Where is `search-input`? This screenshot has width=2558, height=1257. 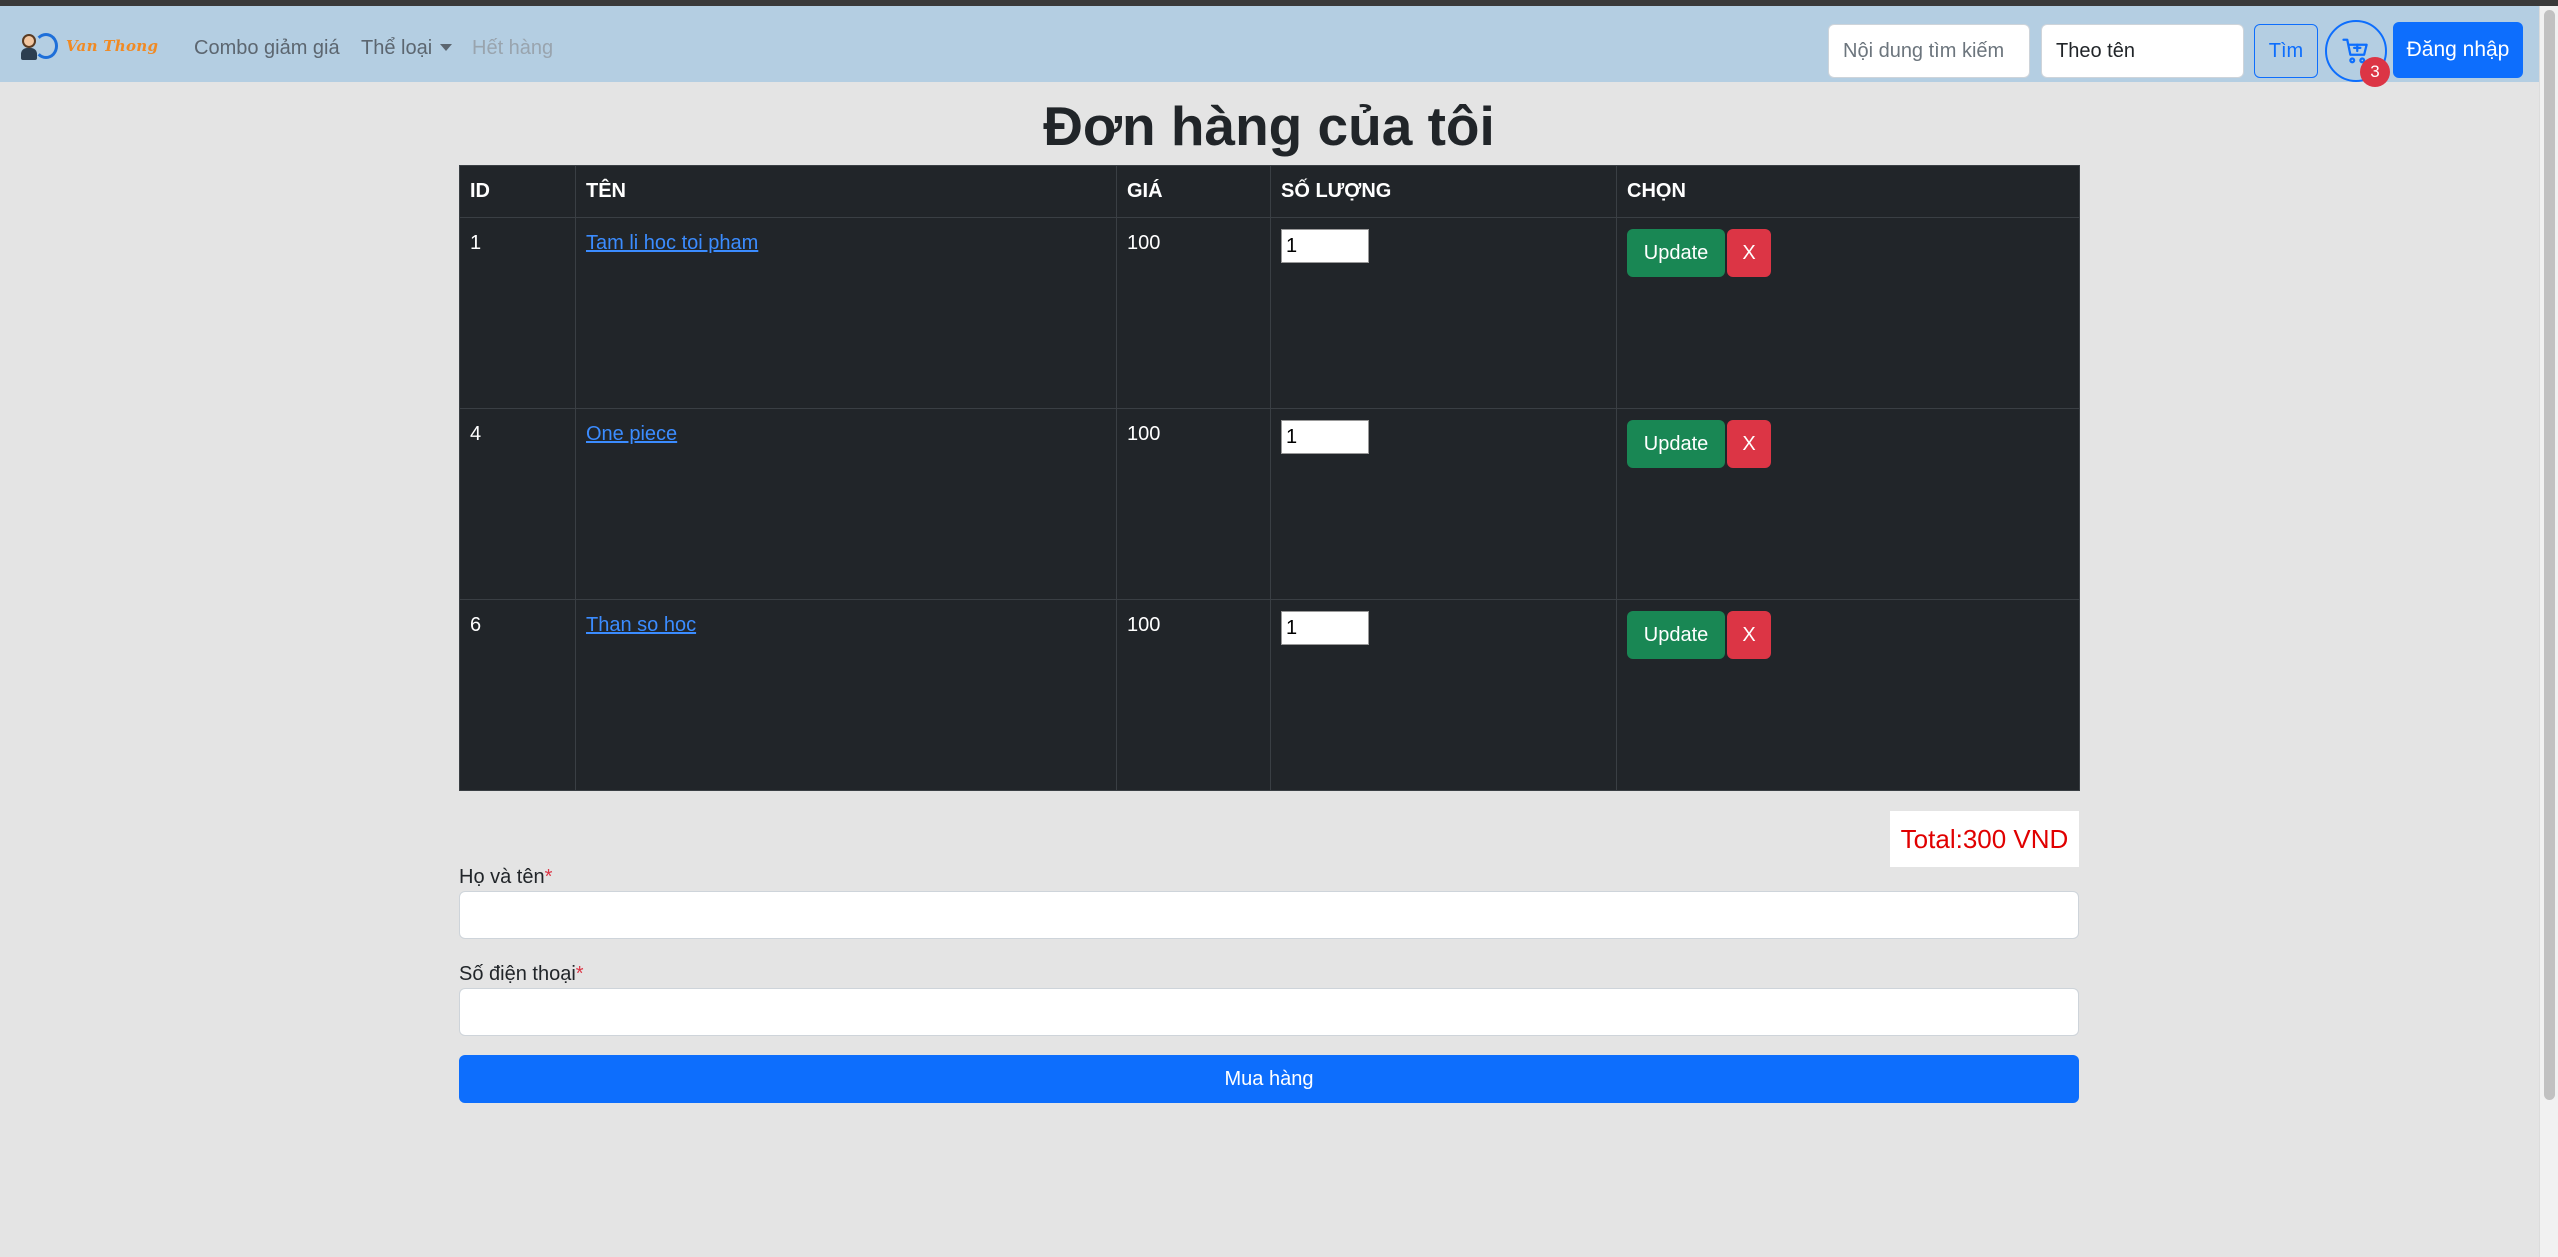 search-input is located at coordinates (1929, 51).